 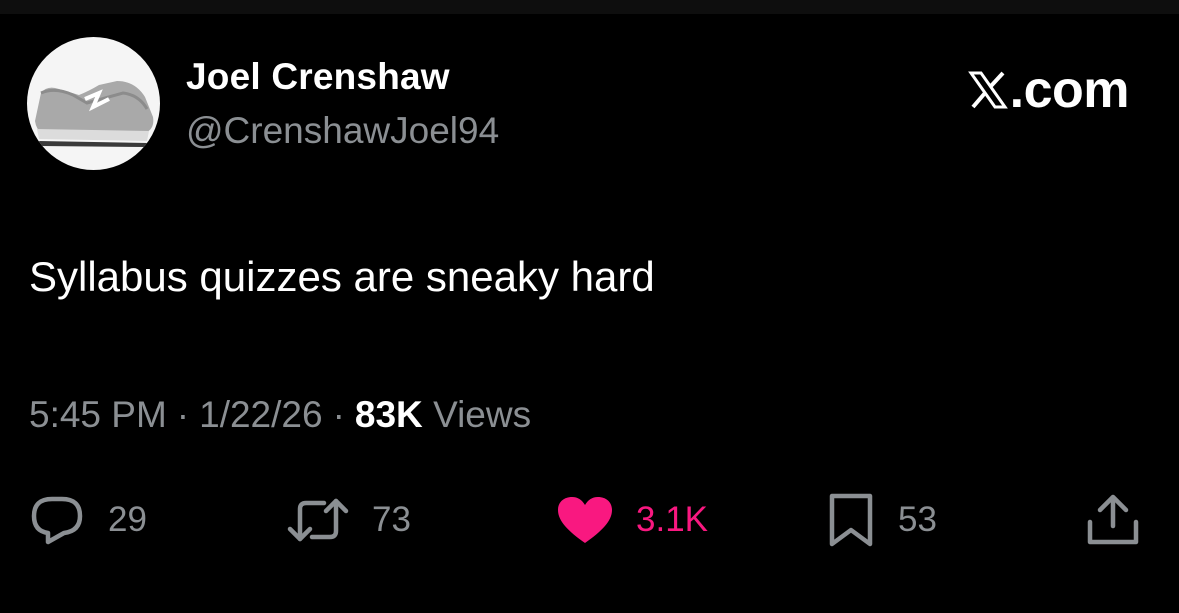 I want to click on share-button, so click(x=1113, y=520).